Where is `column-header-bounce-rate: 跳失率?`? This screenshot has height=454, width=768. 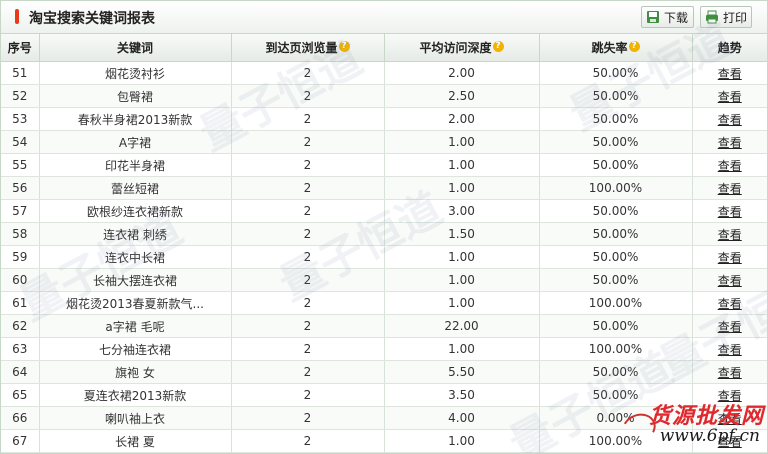
column-header-bounce-rate: 跳失率? is located at coordinates (616, 48).